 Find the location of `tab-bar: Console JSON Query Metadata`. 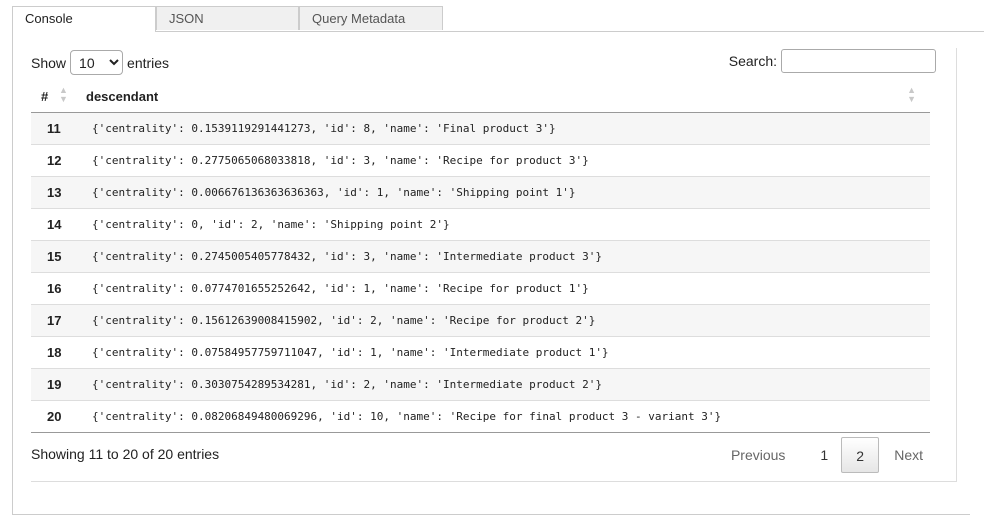

tab-bar: Console JSON Query Metadata is located at coordinates (227, 19).